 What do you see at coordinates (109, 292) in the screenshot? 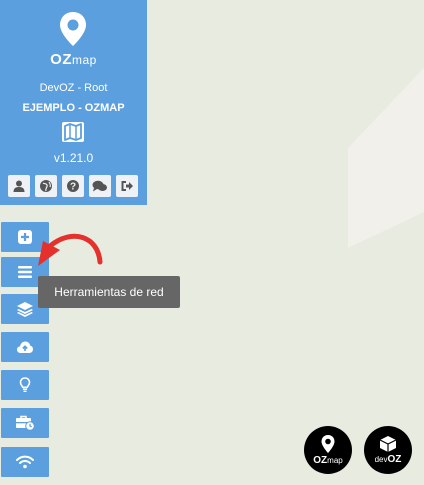
I see `tooltip-network-tools: Herramientas de red` at bounding box center [109, 292].